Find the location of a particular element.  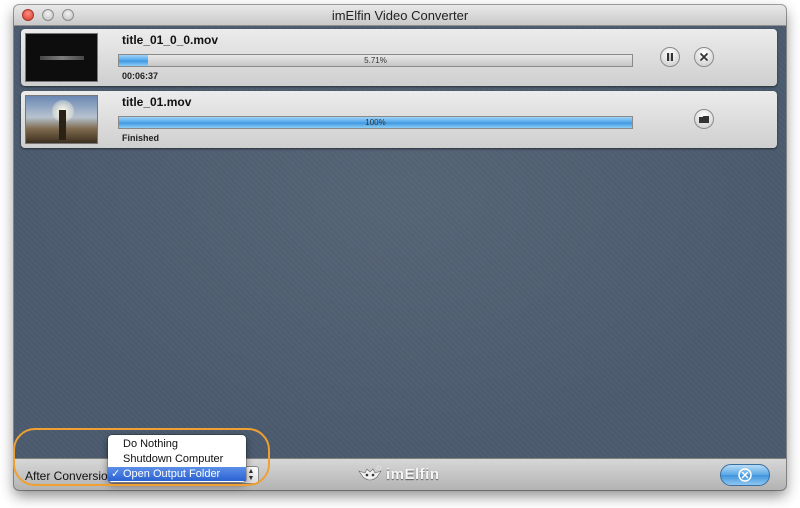

conversion-row: title_01.mov 100% Finished is located at coordinates (399, 119).